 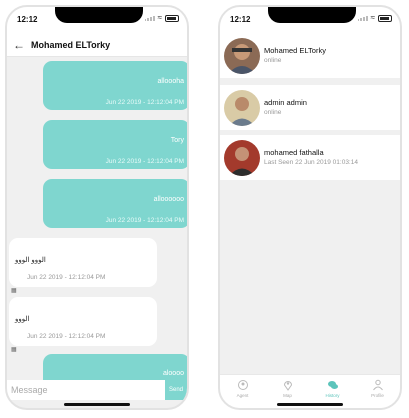 What do you see at coordinates (242, 395) in the screenshot?
I see `tab-label: Agent` at bounding box center [242, 395].